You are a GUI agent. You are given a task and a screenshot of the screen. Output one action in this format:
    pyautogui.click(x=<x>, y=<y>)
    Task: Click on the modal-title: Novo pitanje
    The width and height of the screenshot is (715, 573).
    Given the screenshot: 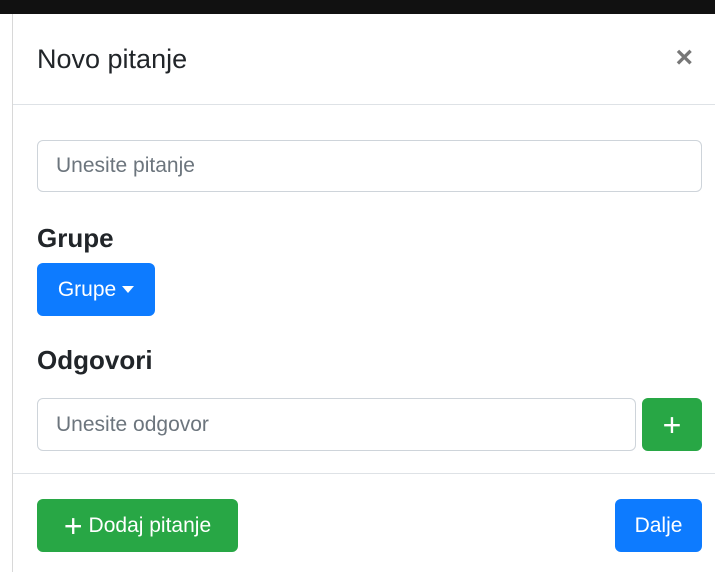 What is the action you would take?
    pyautogui.click(x=112, y=59)
    